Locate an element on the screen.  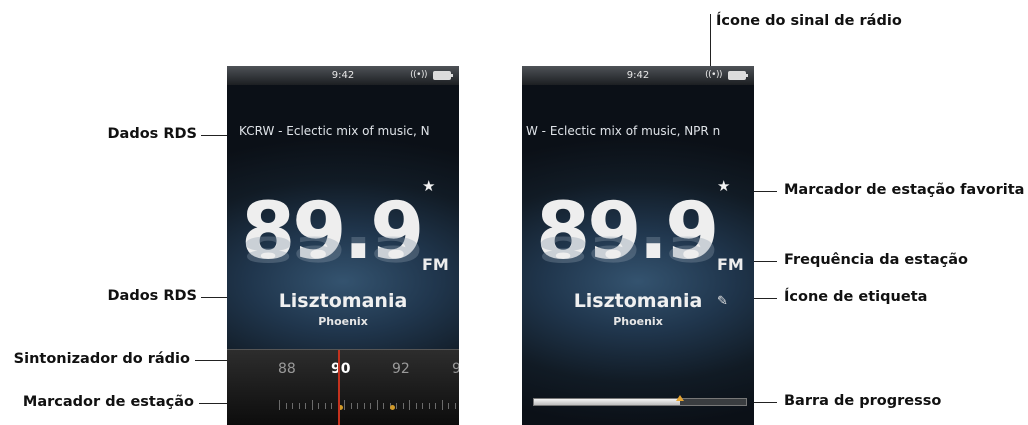
progress-bar is located at coordinates (640, 400).